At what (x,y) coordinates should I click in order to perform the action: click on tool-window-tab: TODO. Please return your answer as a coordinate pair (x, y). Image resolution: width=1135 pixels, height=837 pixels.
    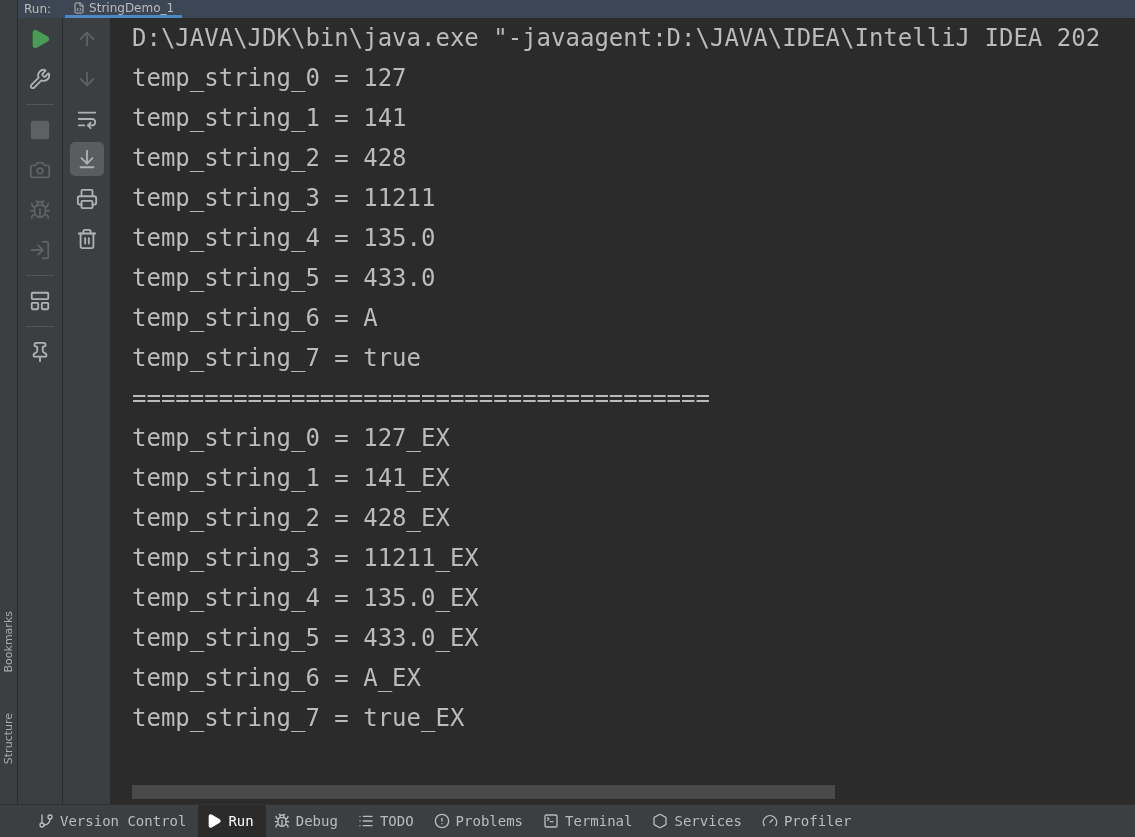
    Looking at the image, I should click on (387, 821).